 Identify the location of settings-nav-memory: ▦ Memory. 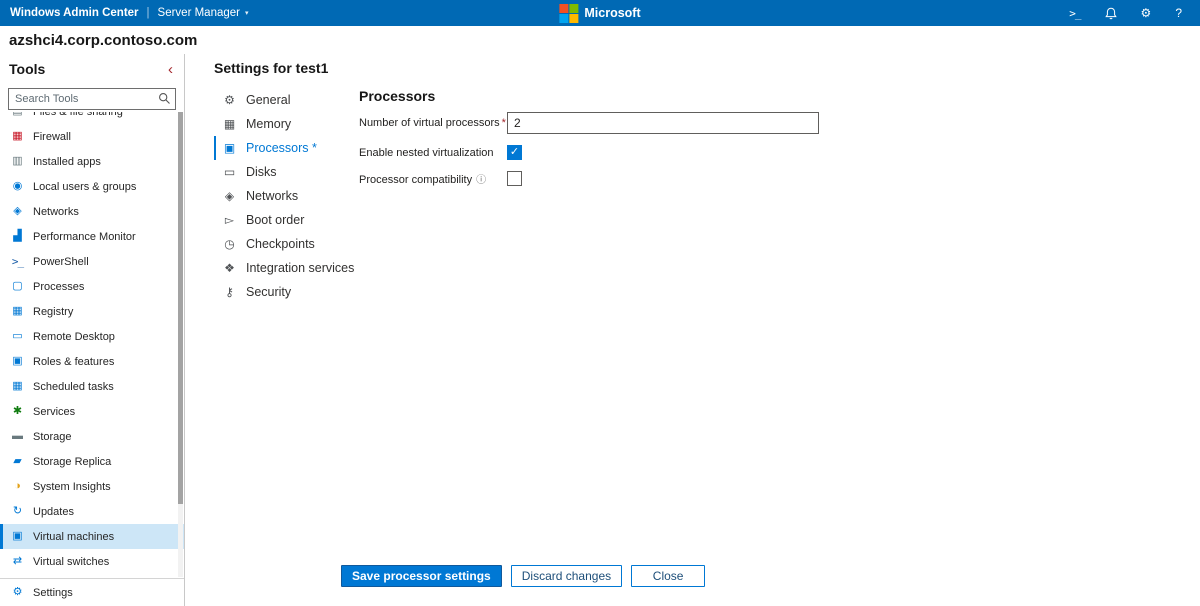
(286, 124).